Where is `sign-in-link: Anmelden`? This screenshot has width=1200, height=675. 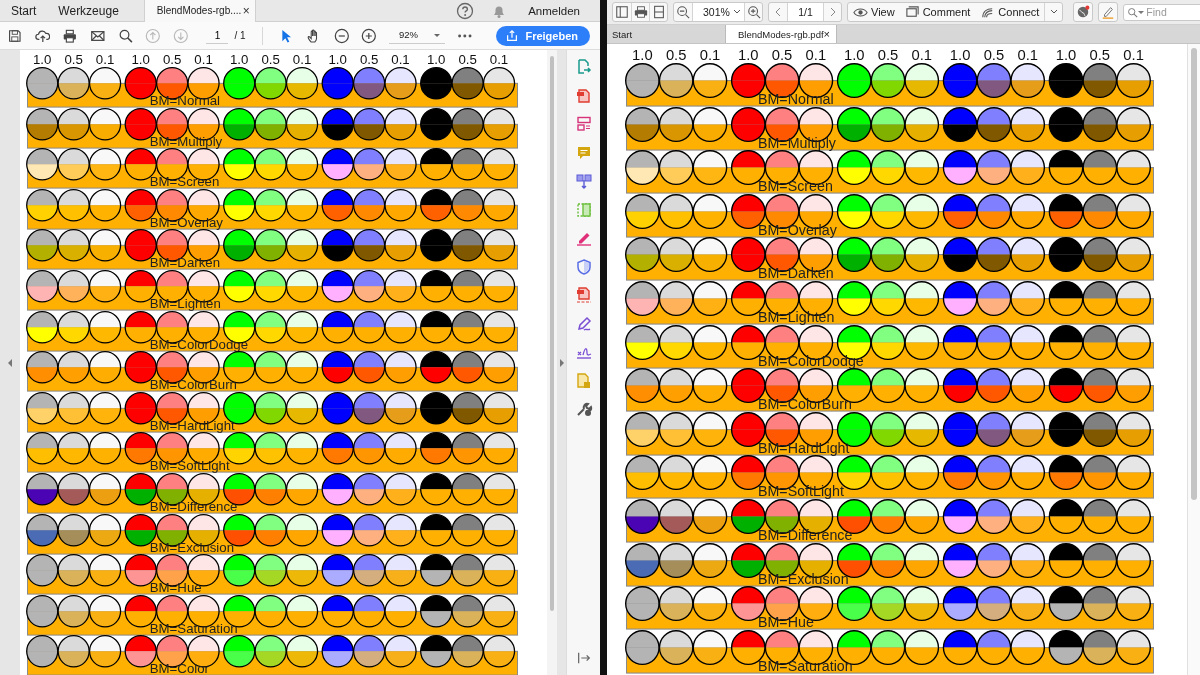
sign-in-link: Anmelden is located at coordinates (554, 10).